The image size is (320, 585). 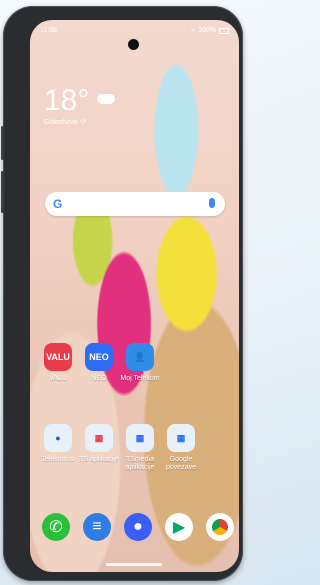 I want to click on navigation-bar, so click(x=134, y=565).